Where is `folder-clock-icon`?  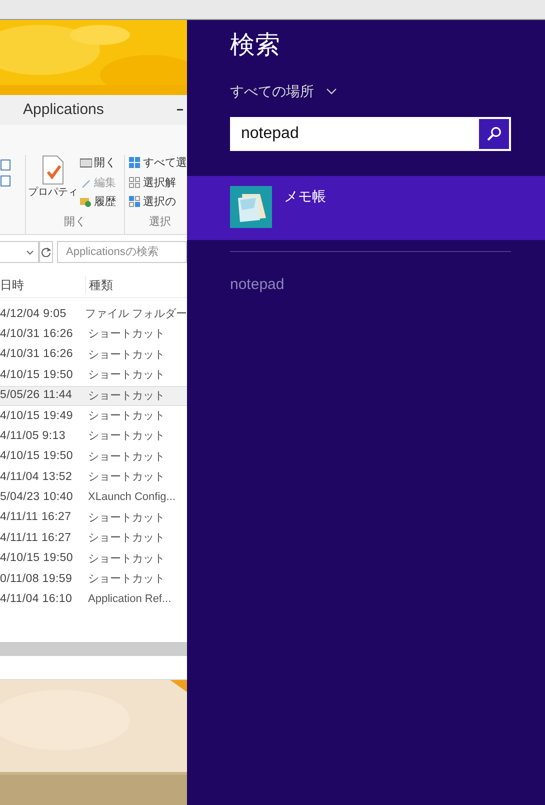 folder-clock-icon is located at coordinates (86, 202).